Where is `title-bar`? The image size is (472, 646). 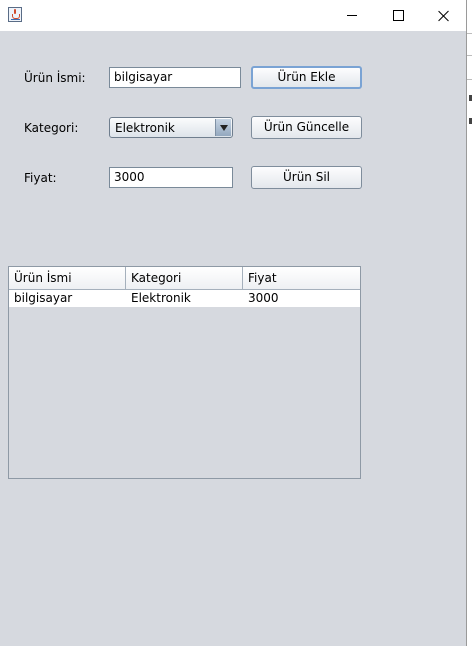 title-bar is located at coordinates (233, 15).